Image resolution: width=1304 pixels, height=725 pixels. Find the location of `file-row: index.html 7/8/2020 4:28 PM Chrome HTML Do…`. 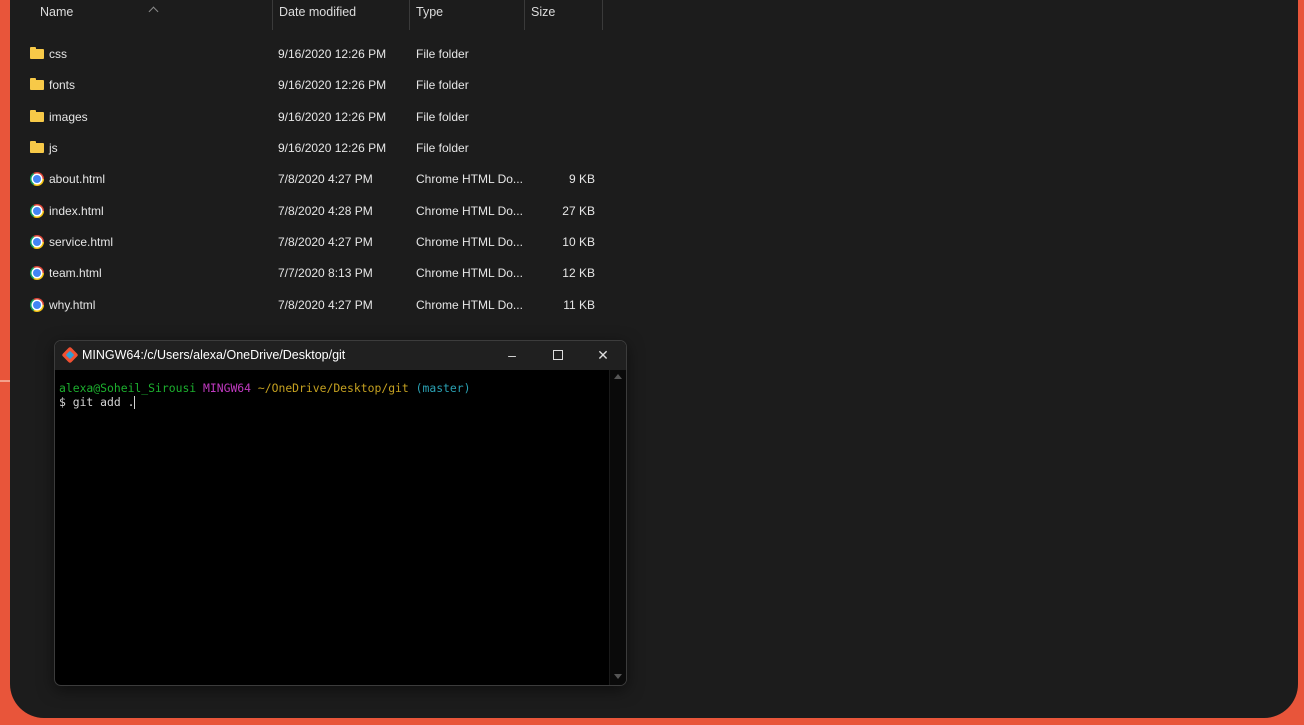

file-row: index.html 7/8/2020 4:28 PM Chrome HTML Do… is located at coordinates (320, 211).